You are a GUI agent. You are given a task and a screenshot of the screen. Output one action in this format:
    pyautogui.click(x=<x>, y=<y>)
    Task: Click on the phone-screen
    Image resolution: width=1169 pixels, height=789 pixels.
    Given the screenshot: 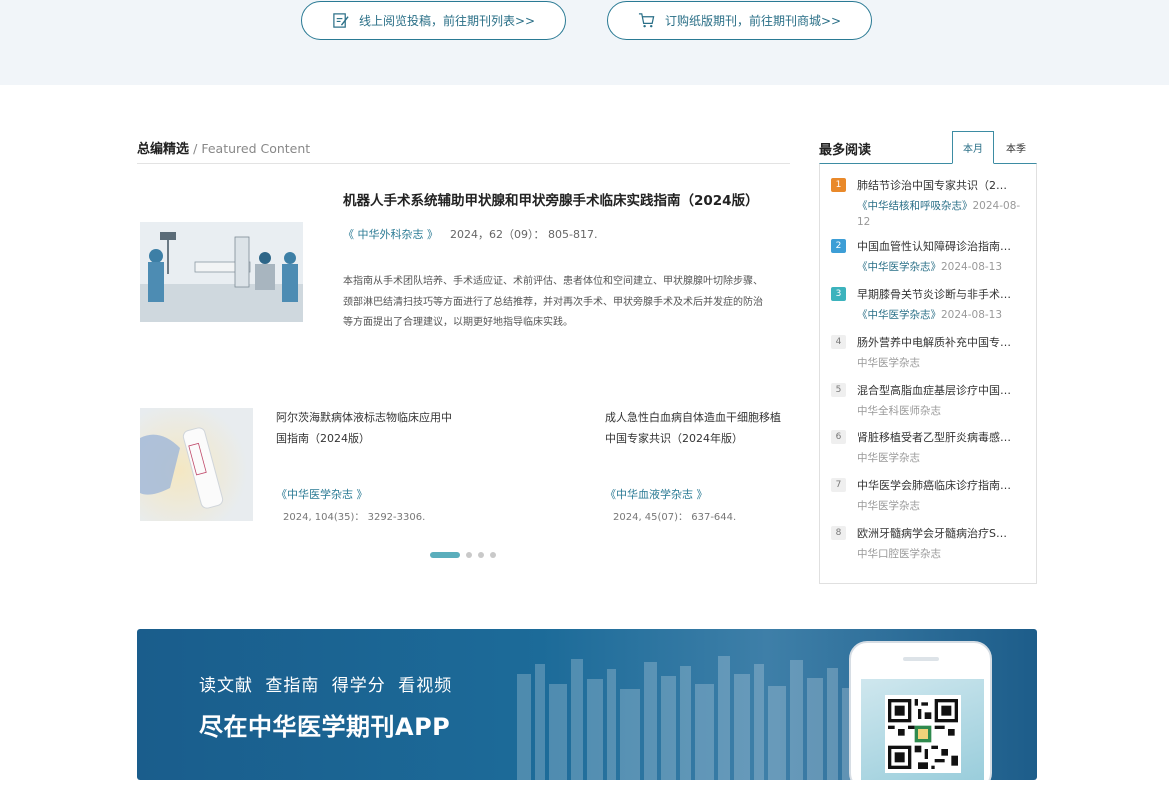 What is the action you would take?
    pyautogui.click(x=922, y=729)
    